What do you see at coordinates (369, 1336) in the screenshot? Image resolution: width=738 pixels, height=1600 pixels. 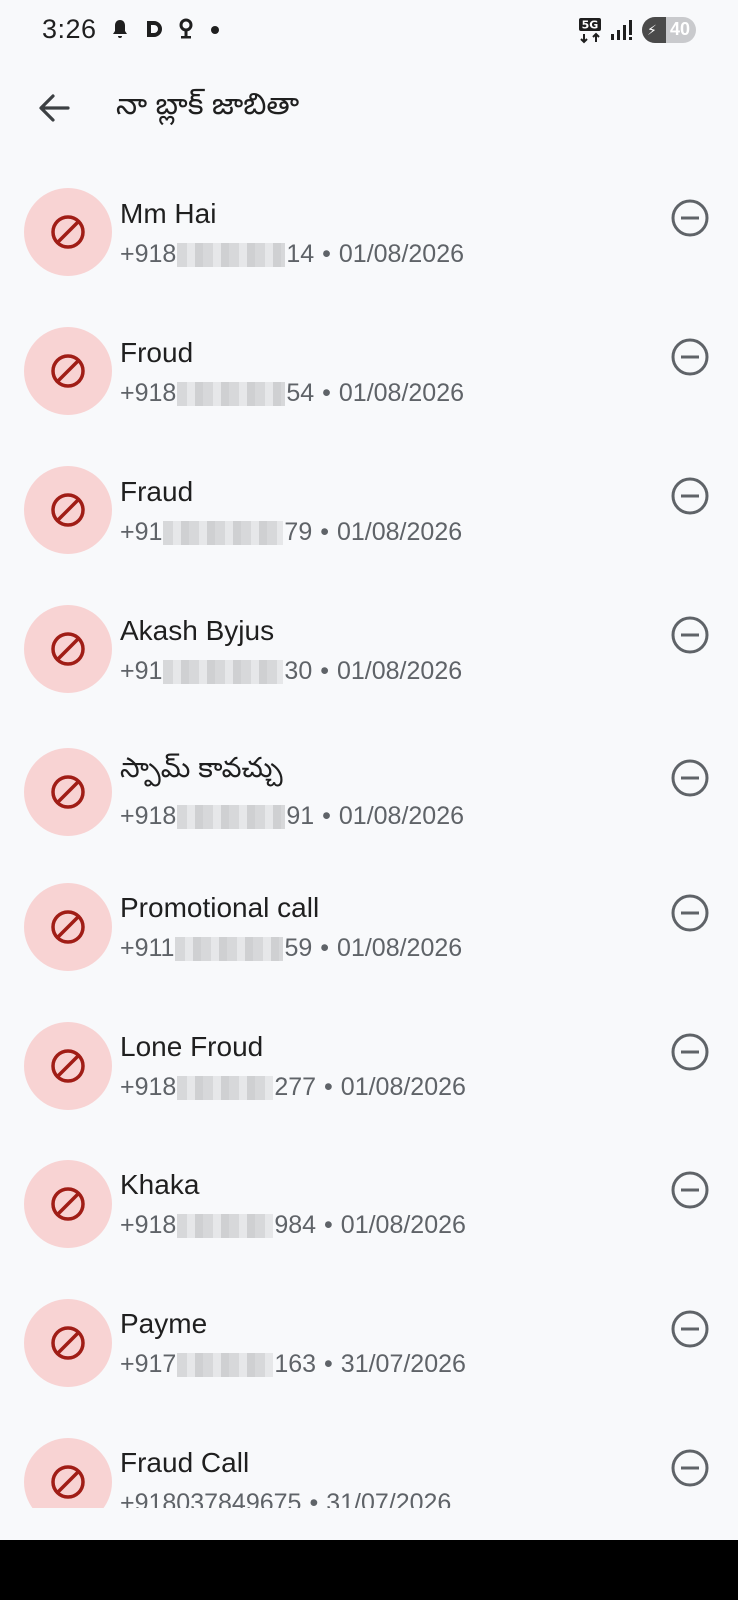 I see `list-item: Payme +917 163 • 31/07/2026` at bounding box center [369, 1336].